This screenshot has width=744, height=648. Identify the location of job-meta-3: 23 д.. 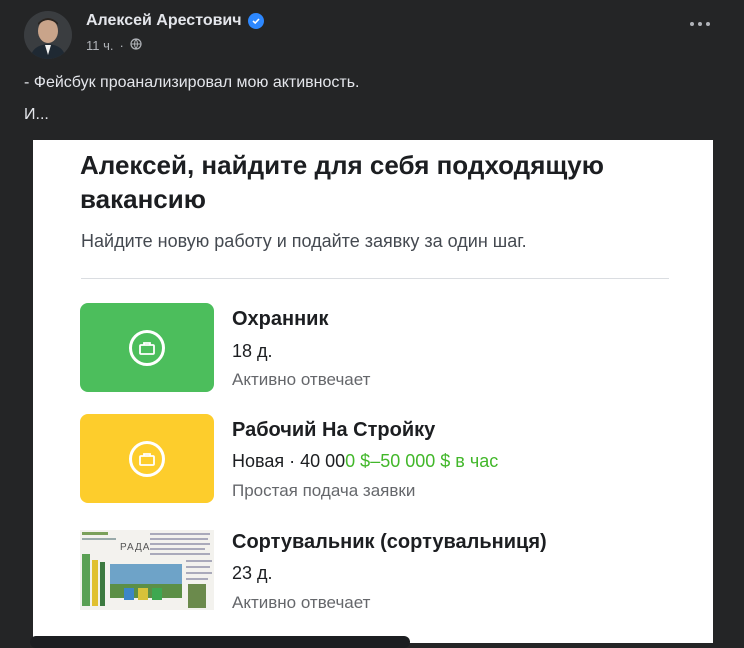
(252, 573).